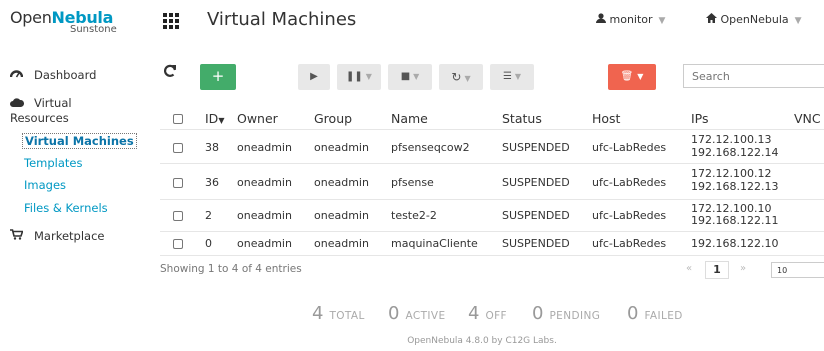 The width and height of the screenshot is (824, 351). I want to click on dashboard-icon, so click(21, 75).